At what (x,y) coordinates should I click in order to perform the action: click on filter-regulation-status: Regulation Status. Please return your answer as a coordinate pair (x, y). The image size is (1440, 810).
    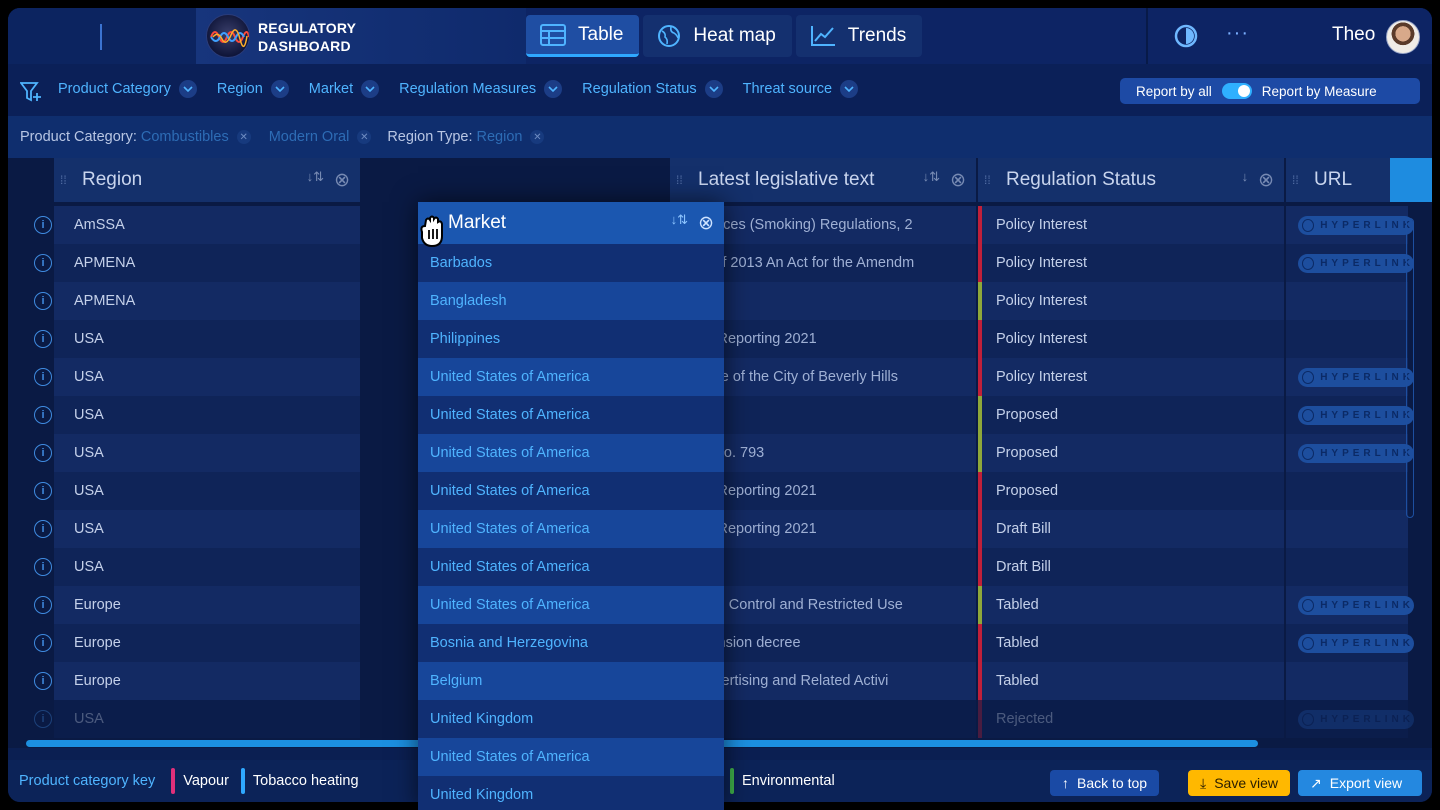
    Looking at the image, I should click on (652, 89).